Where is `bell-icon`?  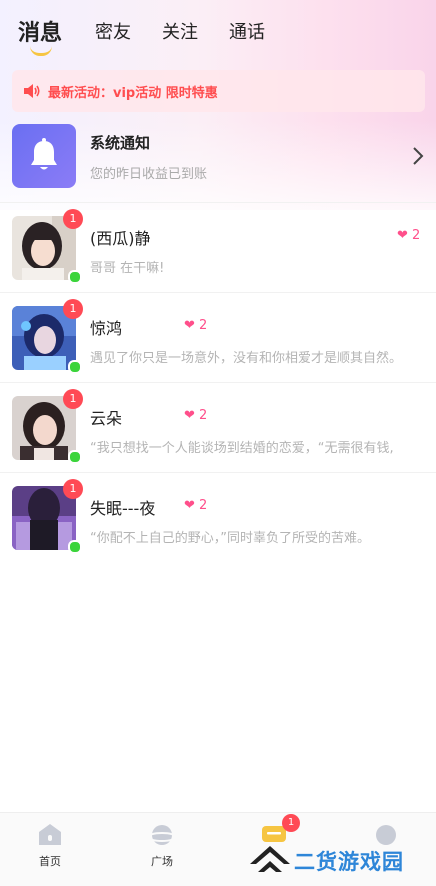
bell-icon is located at coordinates (44, 154).